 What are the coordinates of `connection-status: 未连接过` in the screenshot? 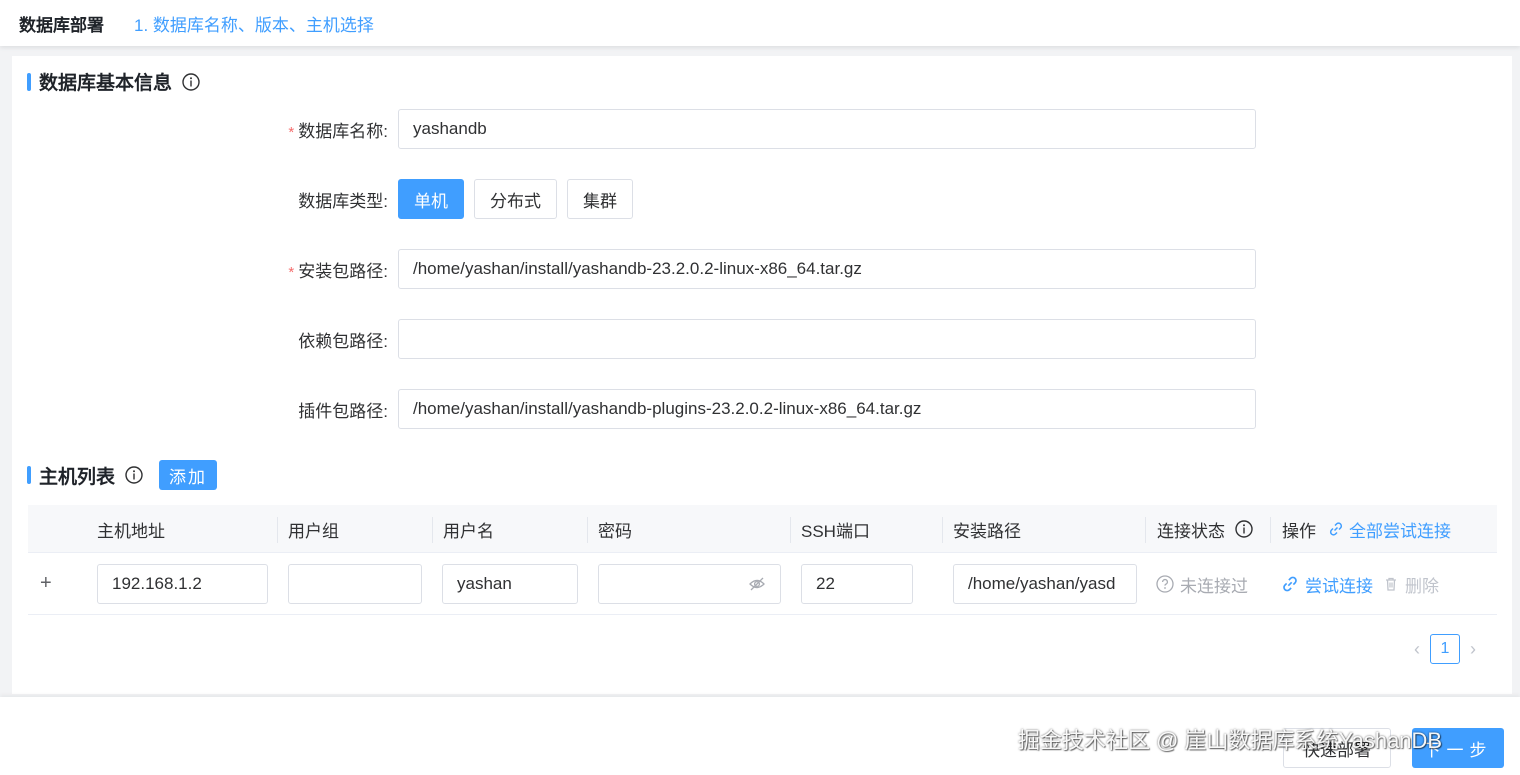 It's located at (1202, 584).